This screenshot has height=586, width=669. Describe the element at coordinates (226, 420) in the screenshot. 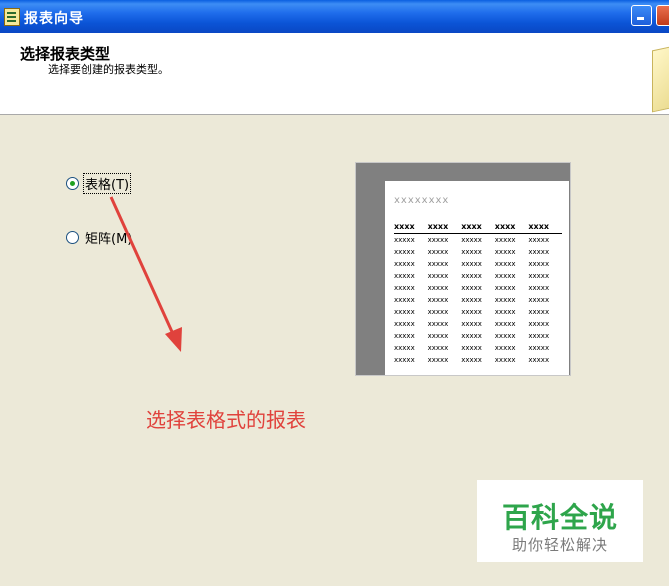

I see `annotation-text: 选择表格式的报表` at that location.